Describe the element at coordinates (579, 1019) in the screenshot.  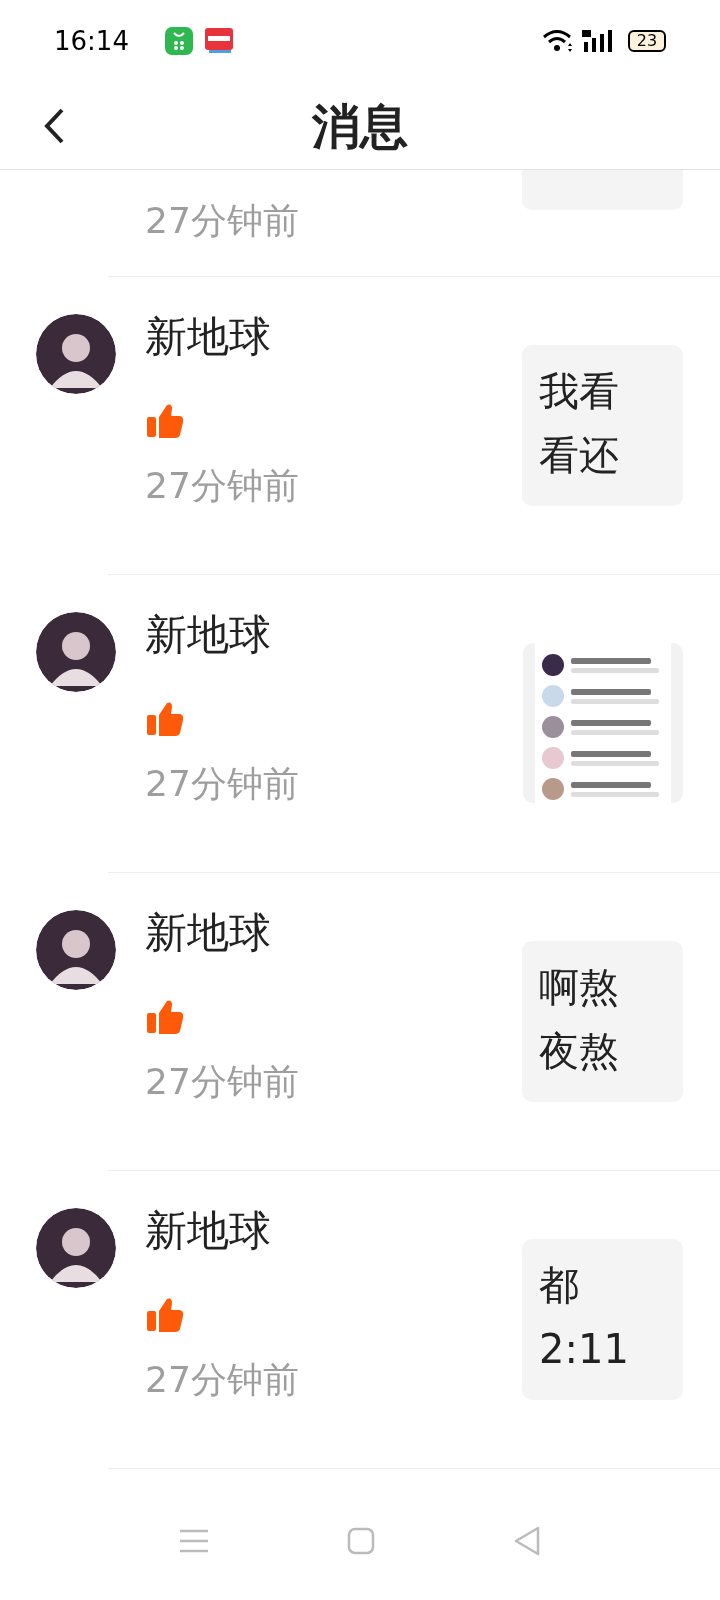
I see `preview-text: 啊熬夜熬` at that location.